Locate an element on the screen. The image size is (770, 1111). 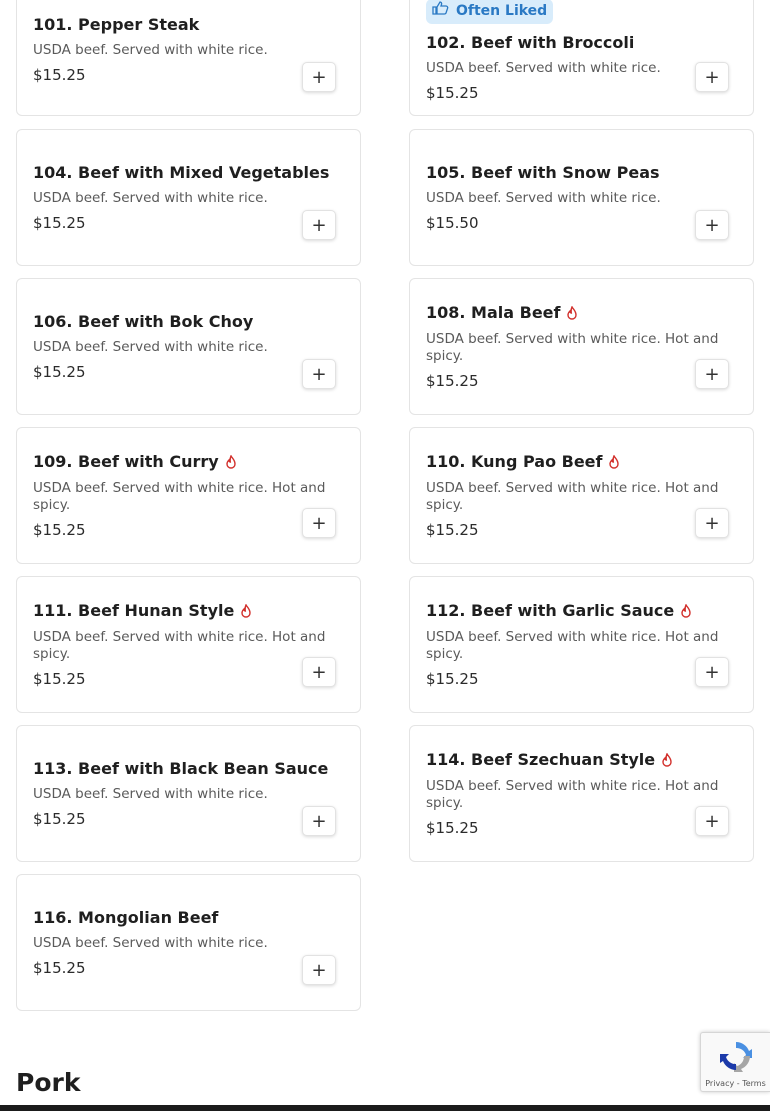
item-name: 102. Beef with Broccoli is located at coordinates (530, 42).